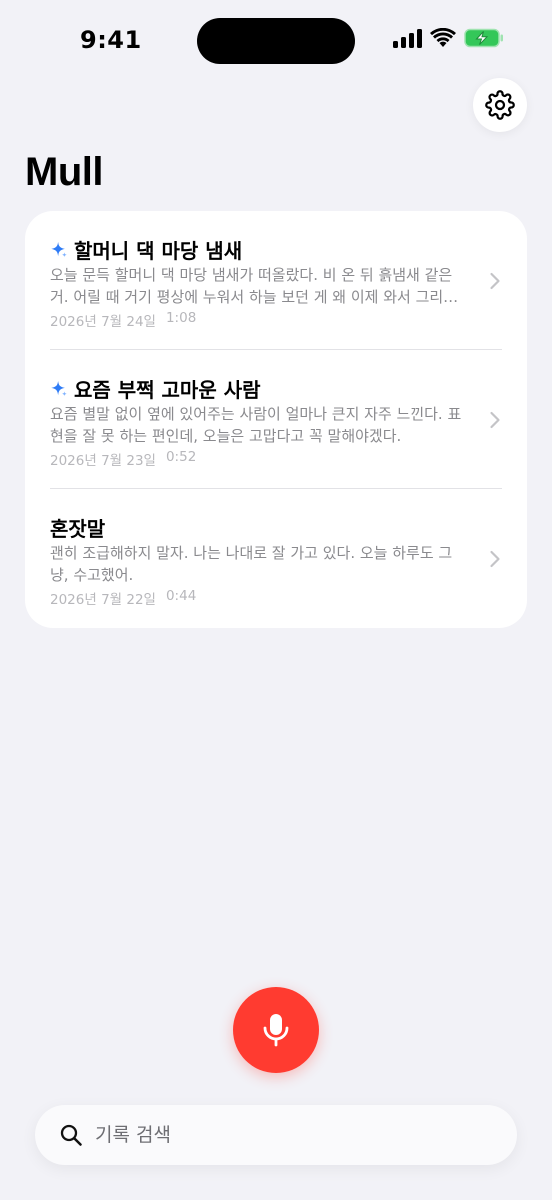  What do you see at coordinates (103, 322) in the screenshot?
I see `entry-date: 2026년 7월 24일` at bounding box center [103, 322].